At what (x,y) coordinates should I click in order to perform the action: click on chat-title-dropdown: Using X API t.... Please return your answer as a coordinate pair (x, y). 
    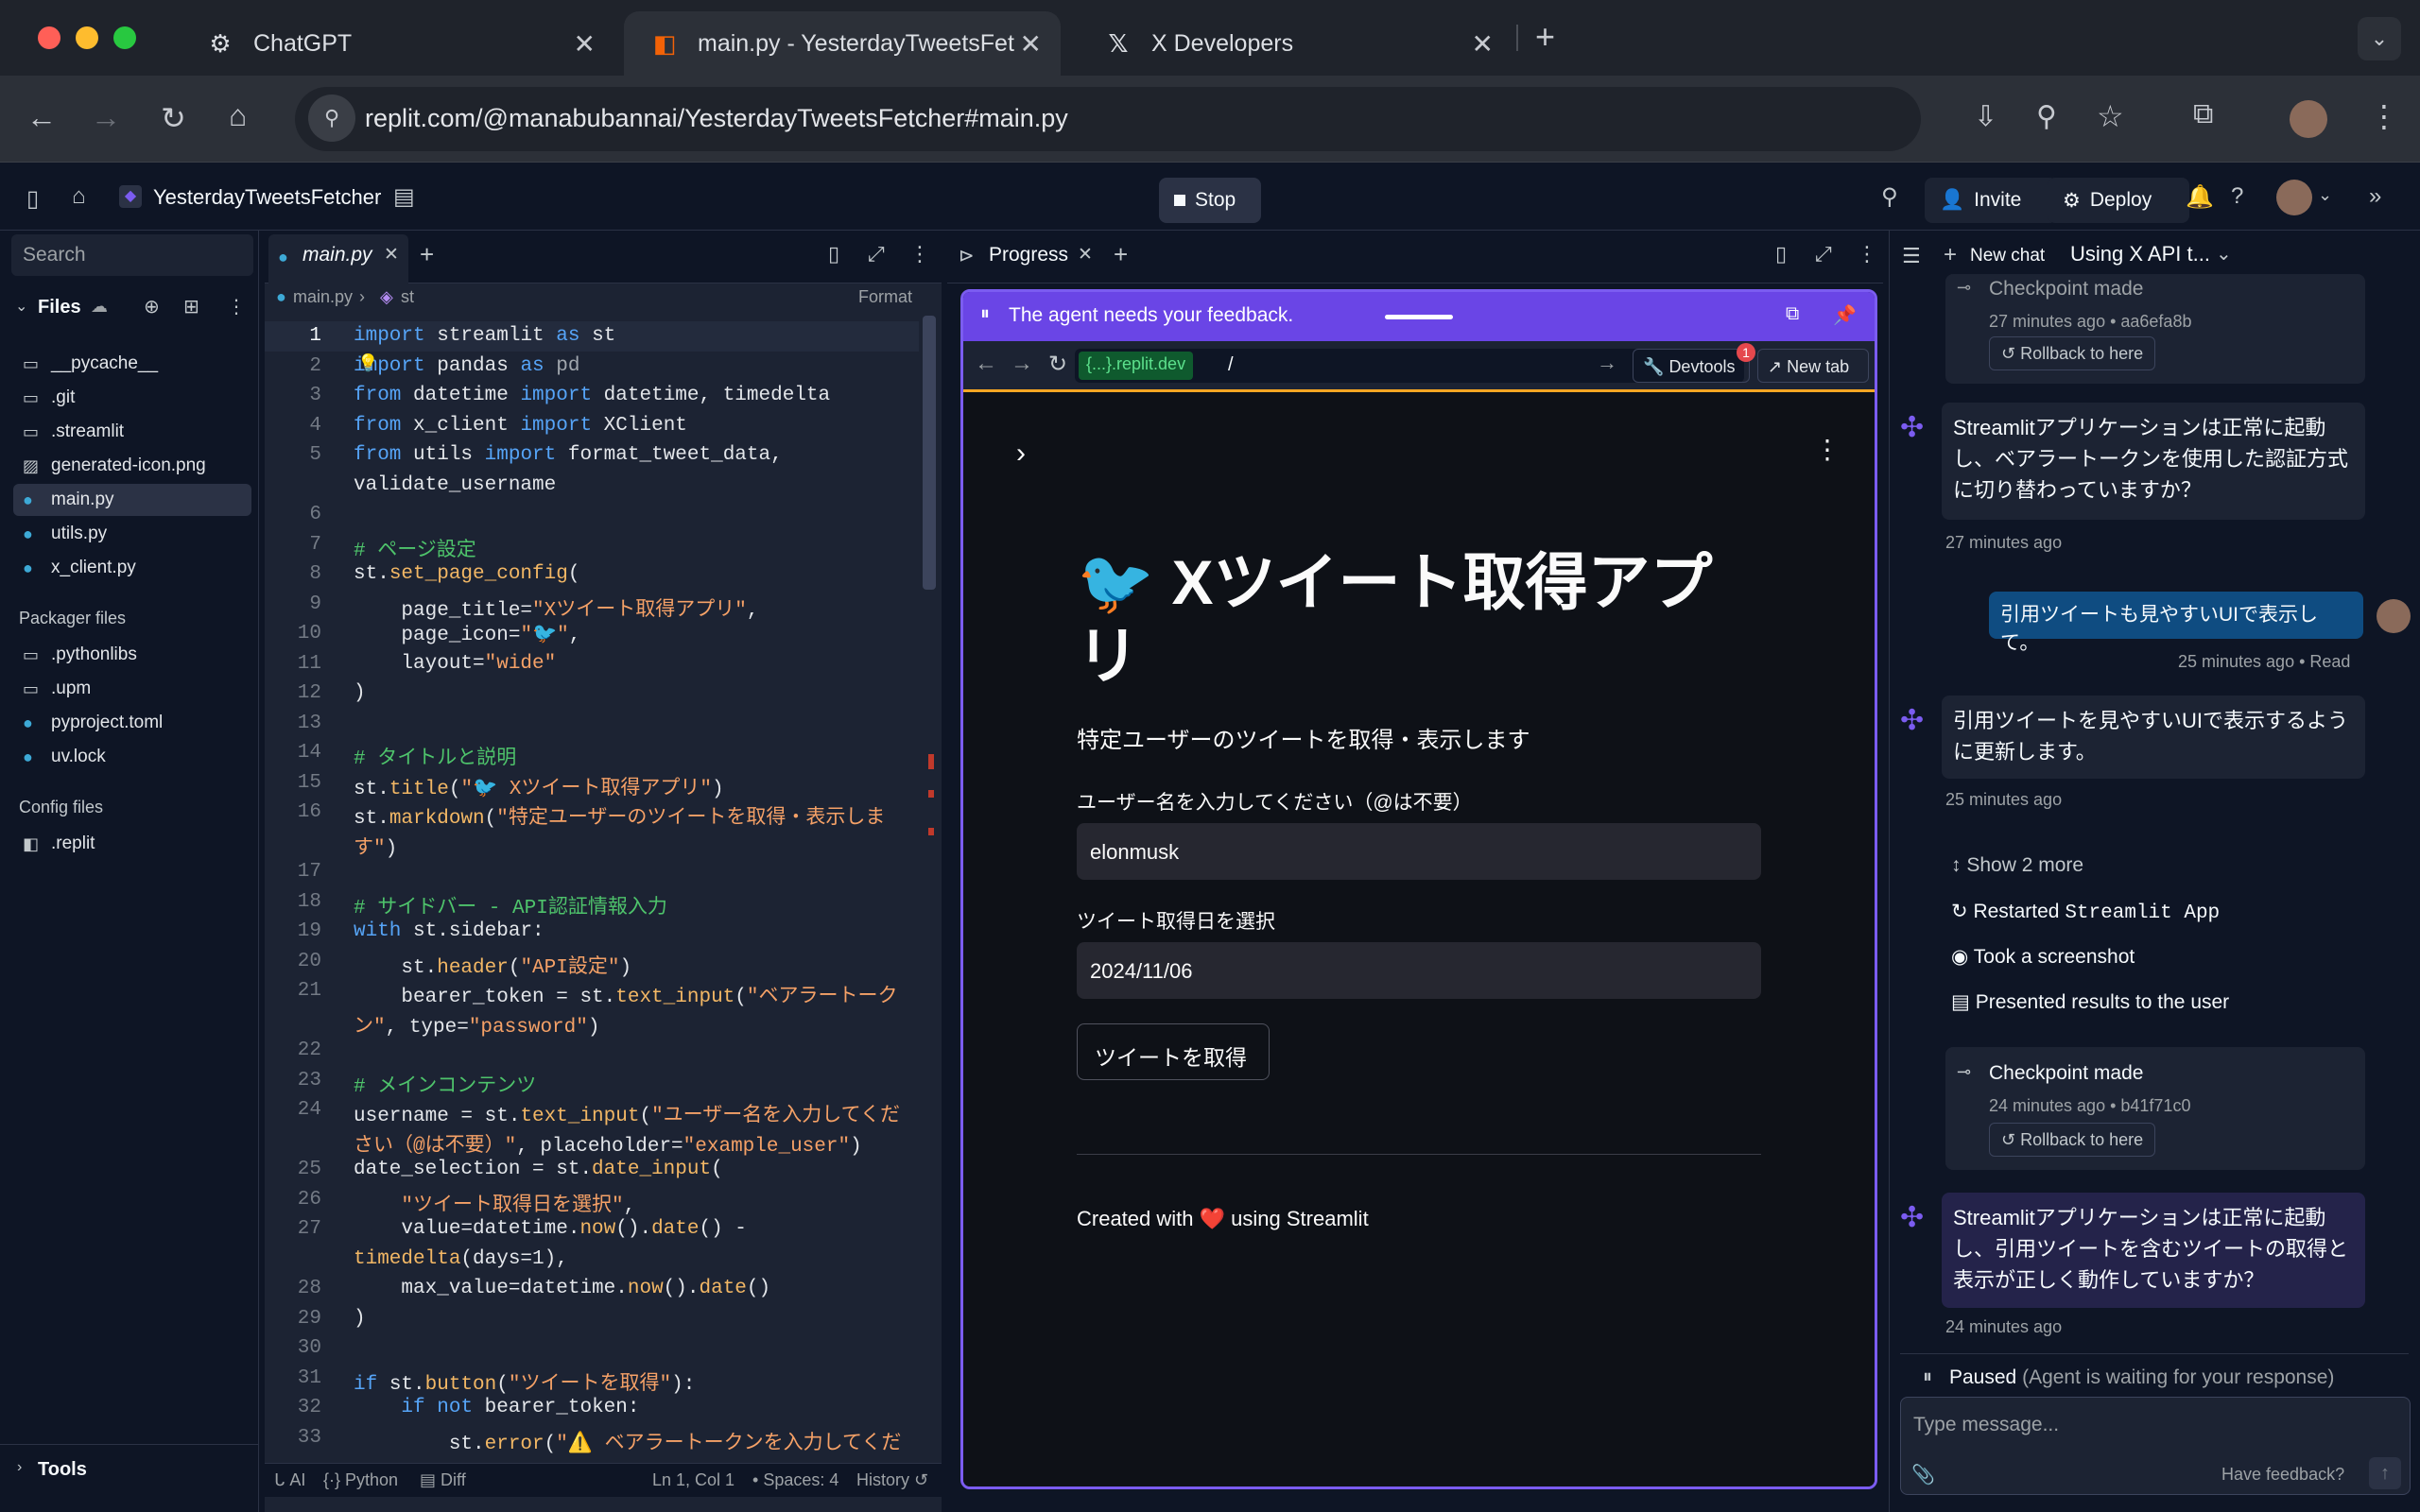
    Looking at the image, I should click on (2140, 254).